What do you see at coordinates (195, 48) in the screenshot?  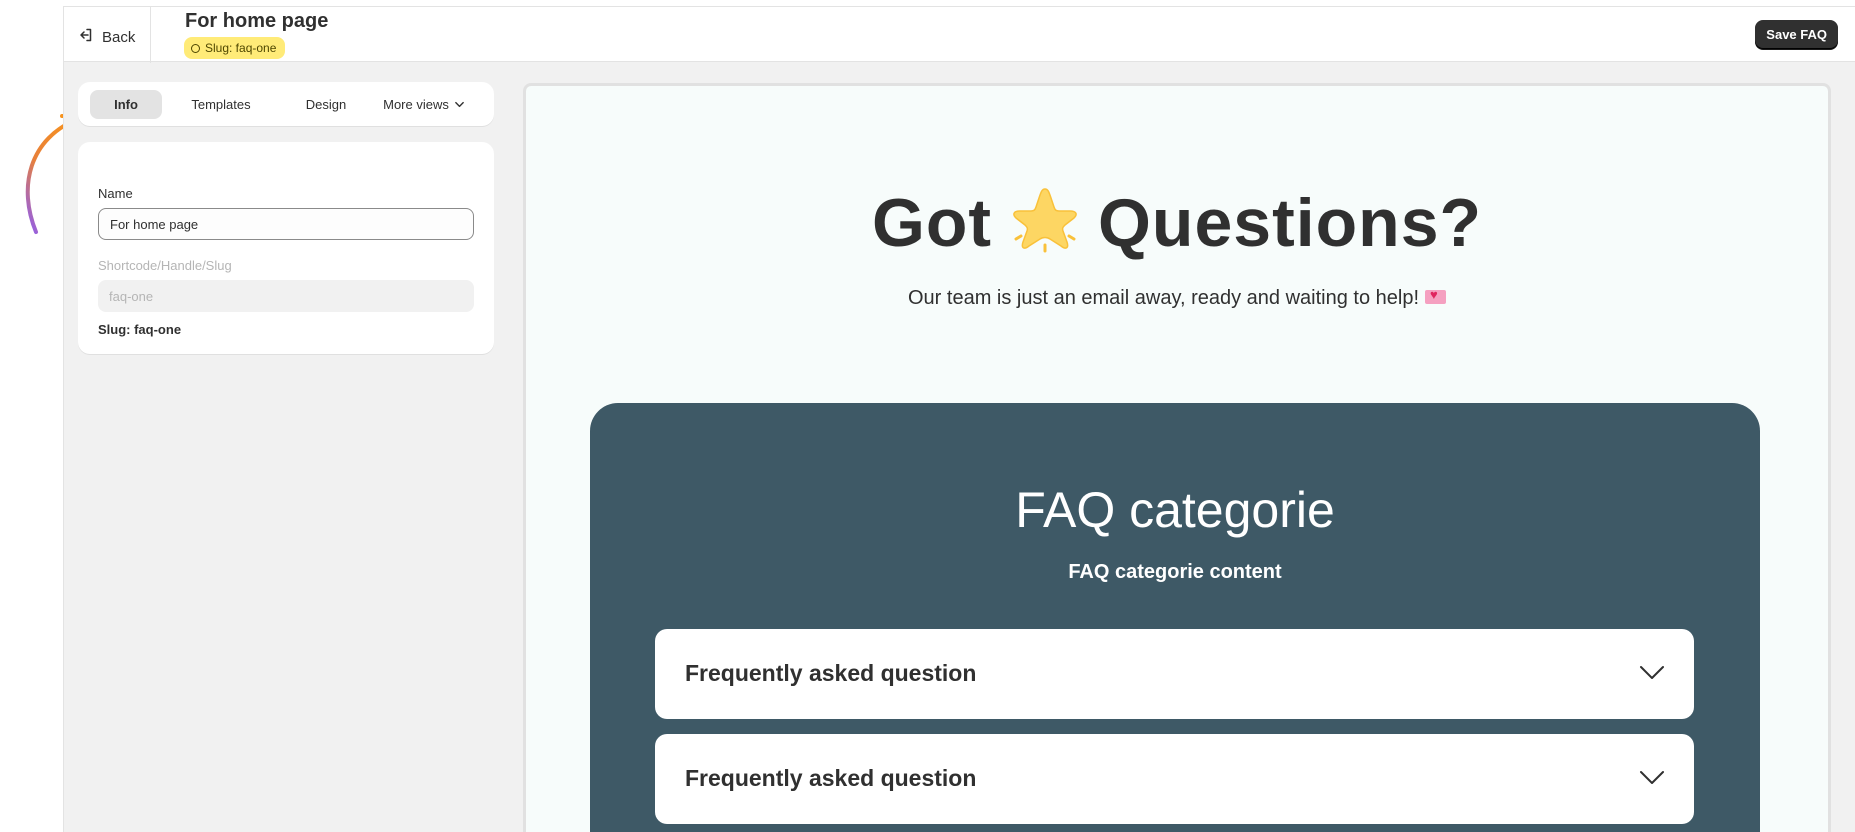 I see `circle-icon` at bounding box center [195, 48].